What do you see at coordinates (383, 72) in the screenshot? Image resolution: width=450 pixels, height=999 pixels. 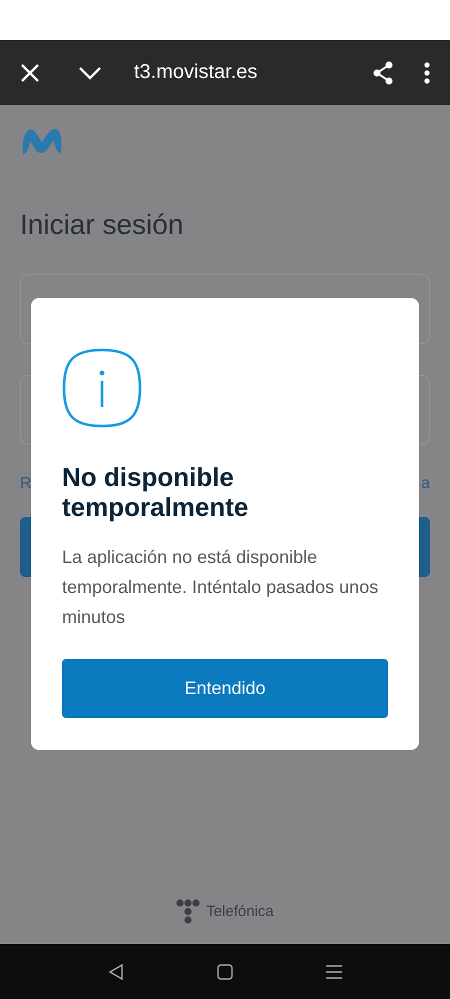 I see `share-icon` at bounding box center [383, 72].